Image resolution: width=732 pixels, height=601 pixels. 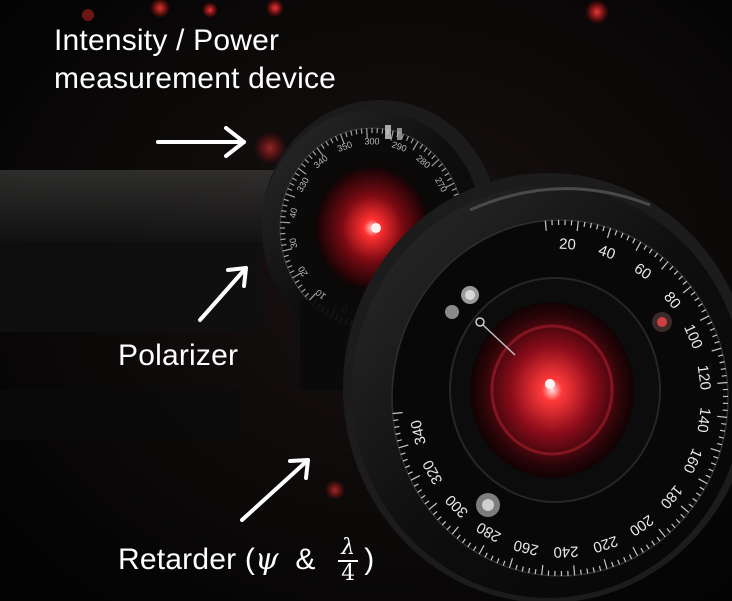 What do you see at coordinates (167, 40) in the screenshot?
I see `label-device-line1: Intensity / Power` at bounding box center [167, 40].